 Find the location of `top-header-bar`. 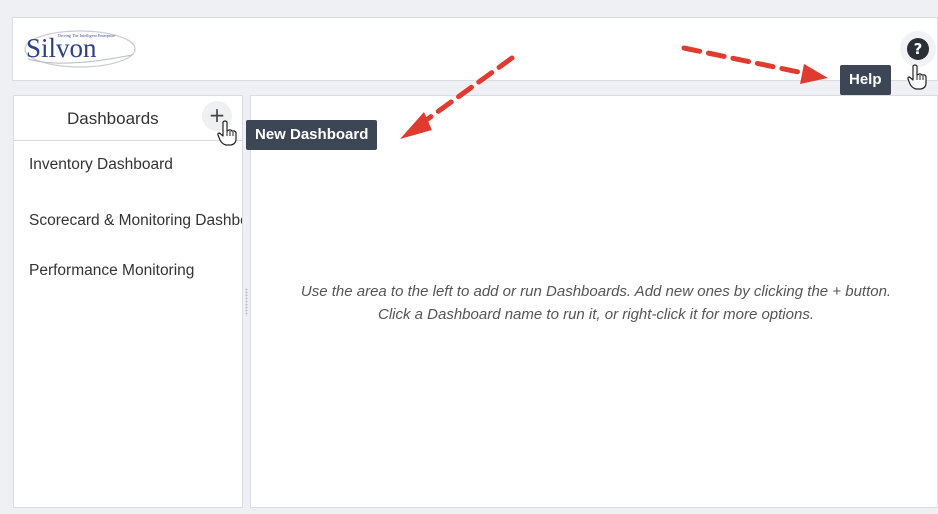

top-header-bar is located at coordinates (475, 49).